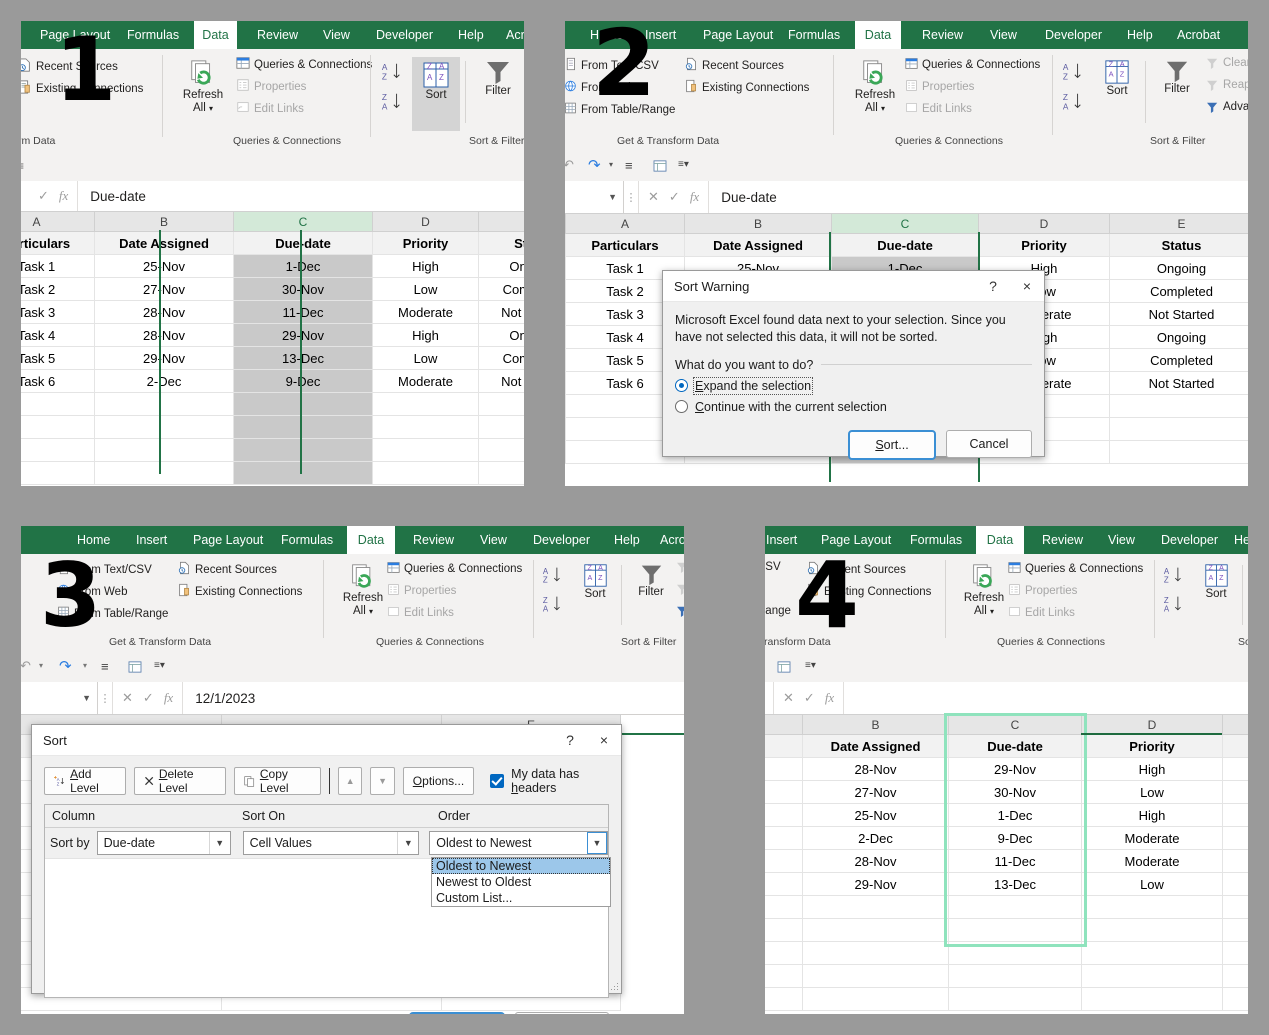  What do you see at coordinates (303, 266) in the screenshot?
I see `cell: 1-Dec` at bounding box center [303, 266].